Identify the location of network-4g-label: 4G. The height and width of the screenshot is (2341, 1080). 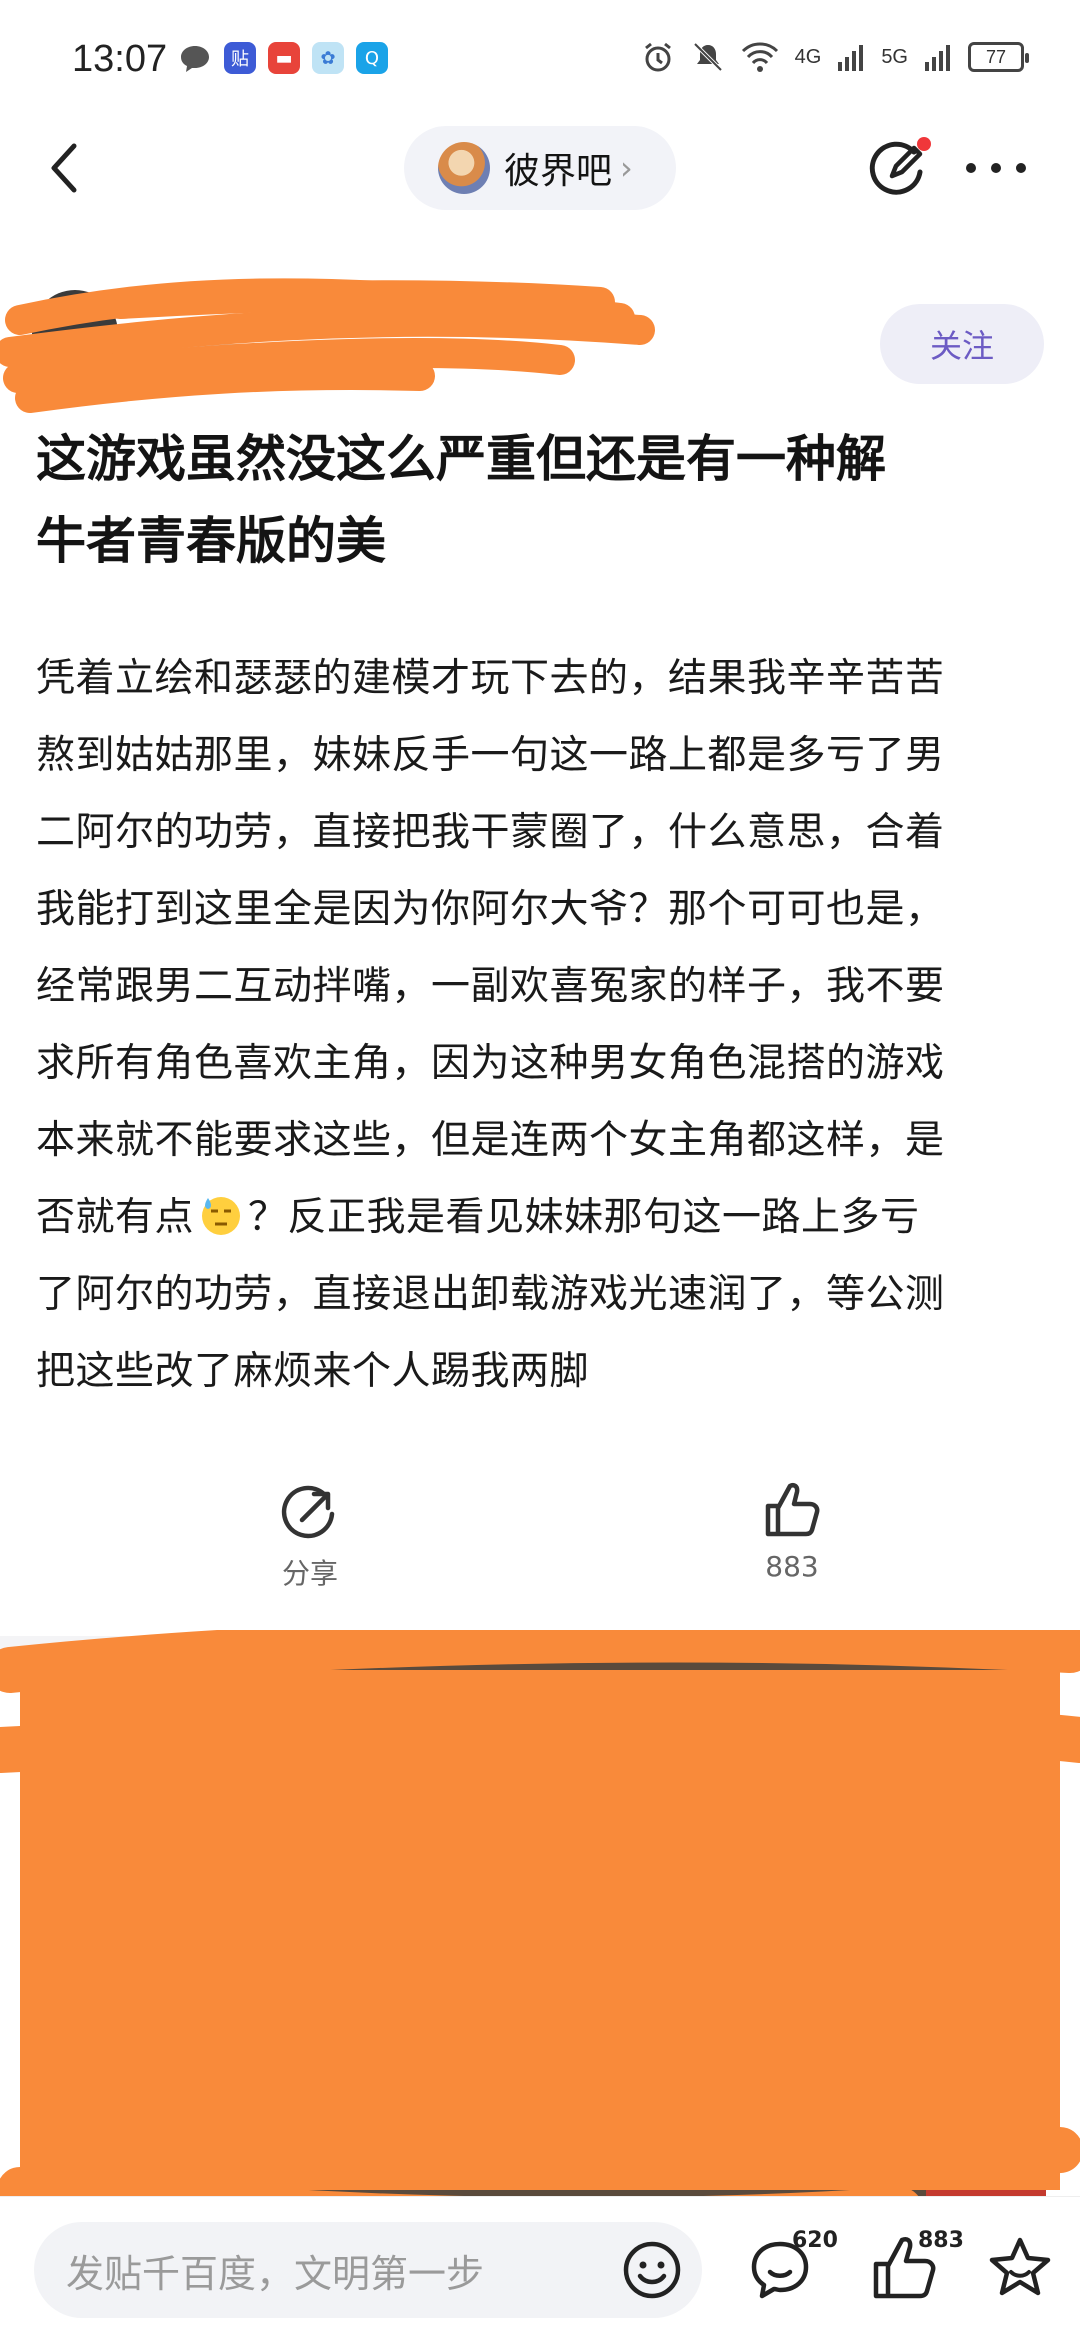
(808, 56).